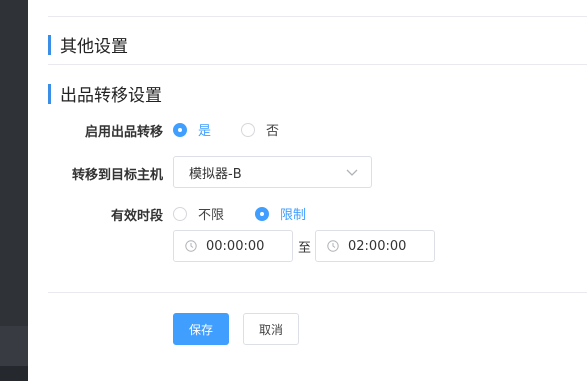 The height and width of the screenshot is (381, 587). I want to click on period-unlimited-radio: 不限, so click(198, 213).